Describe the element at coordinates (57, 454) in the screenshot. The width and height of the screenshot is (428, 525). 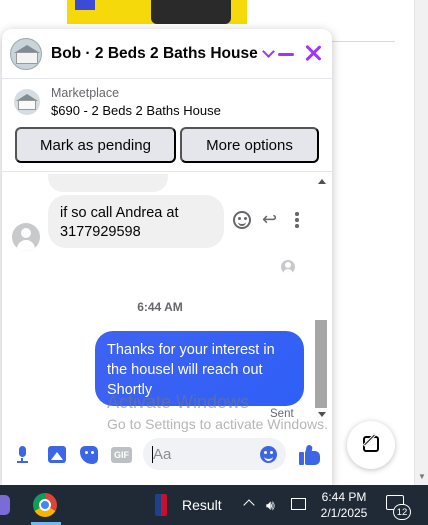
I see `photo-icon` at that location.